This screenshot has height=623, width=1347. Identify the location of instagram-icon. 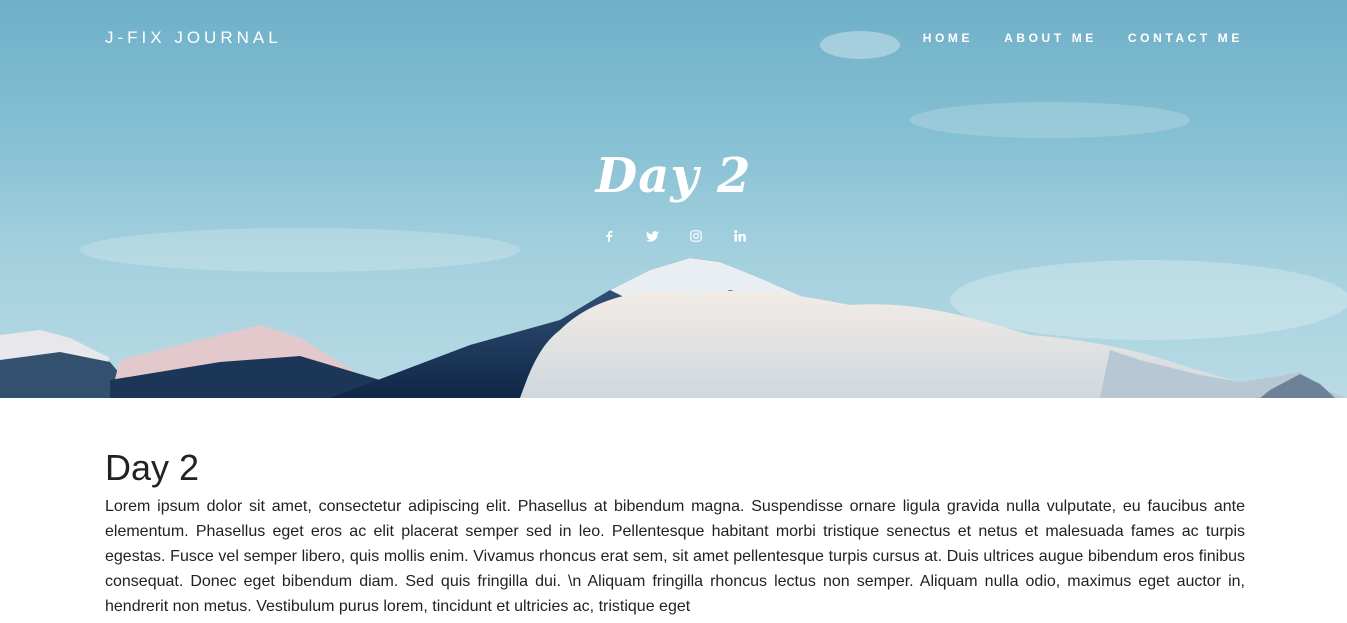
(696, 236).